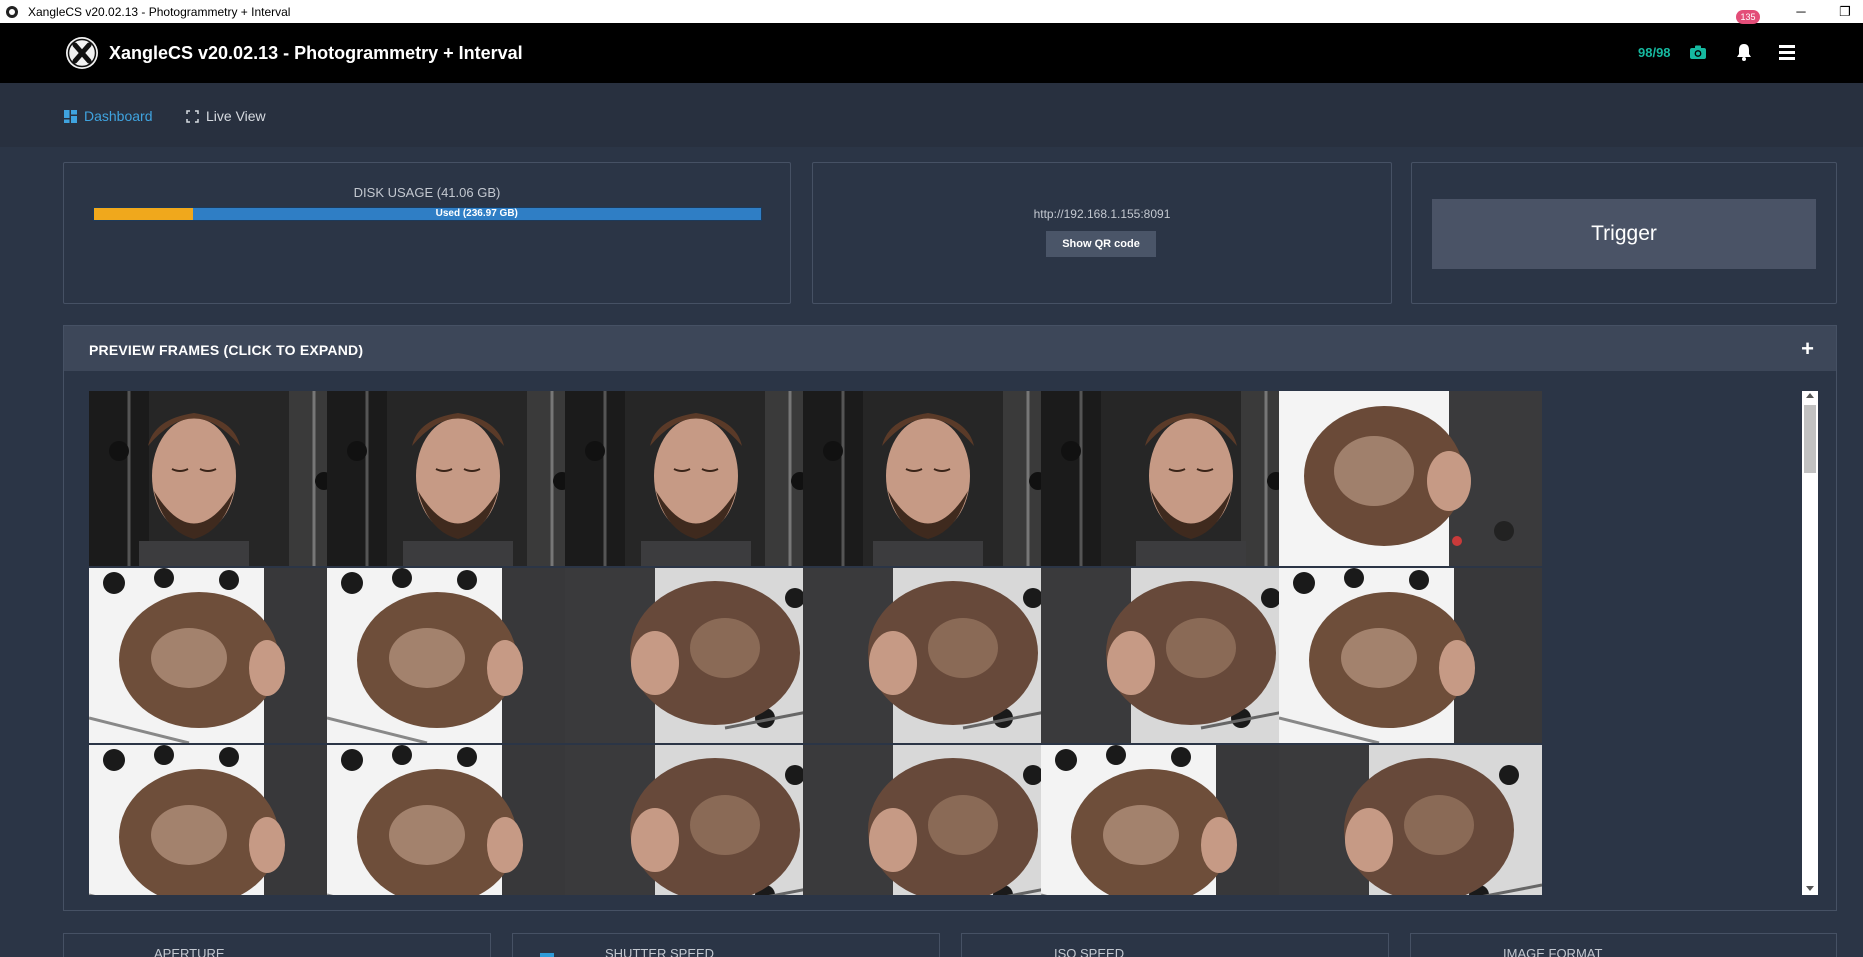  I want to click on shutter-speed-panel: SHUTTER SPEED, so click(726, 945).